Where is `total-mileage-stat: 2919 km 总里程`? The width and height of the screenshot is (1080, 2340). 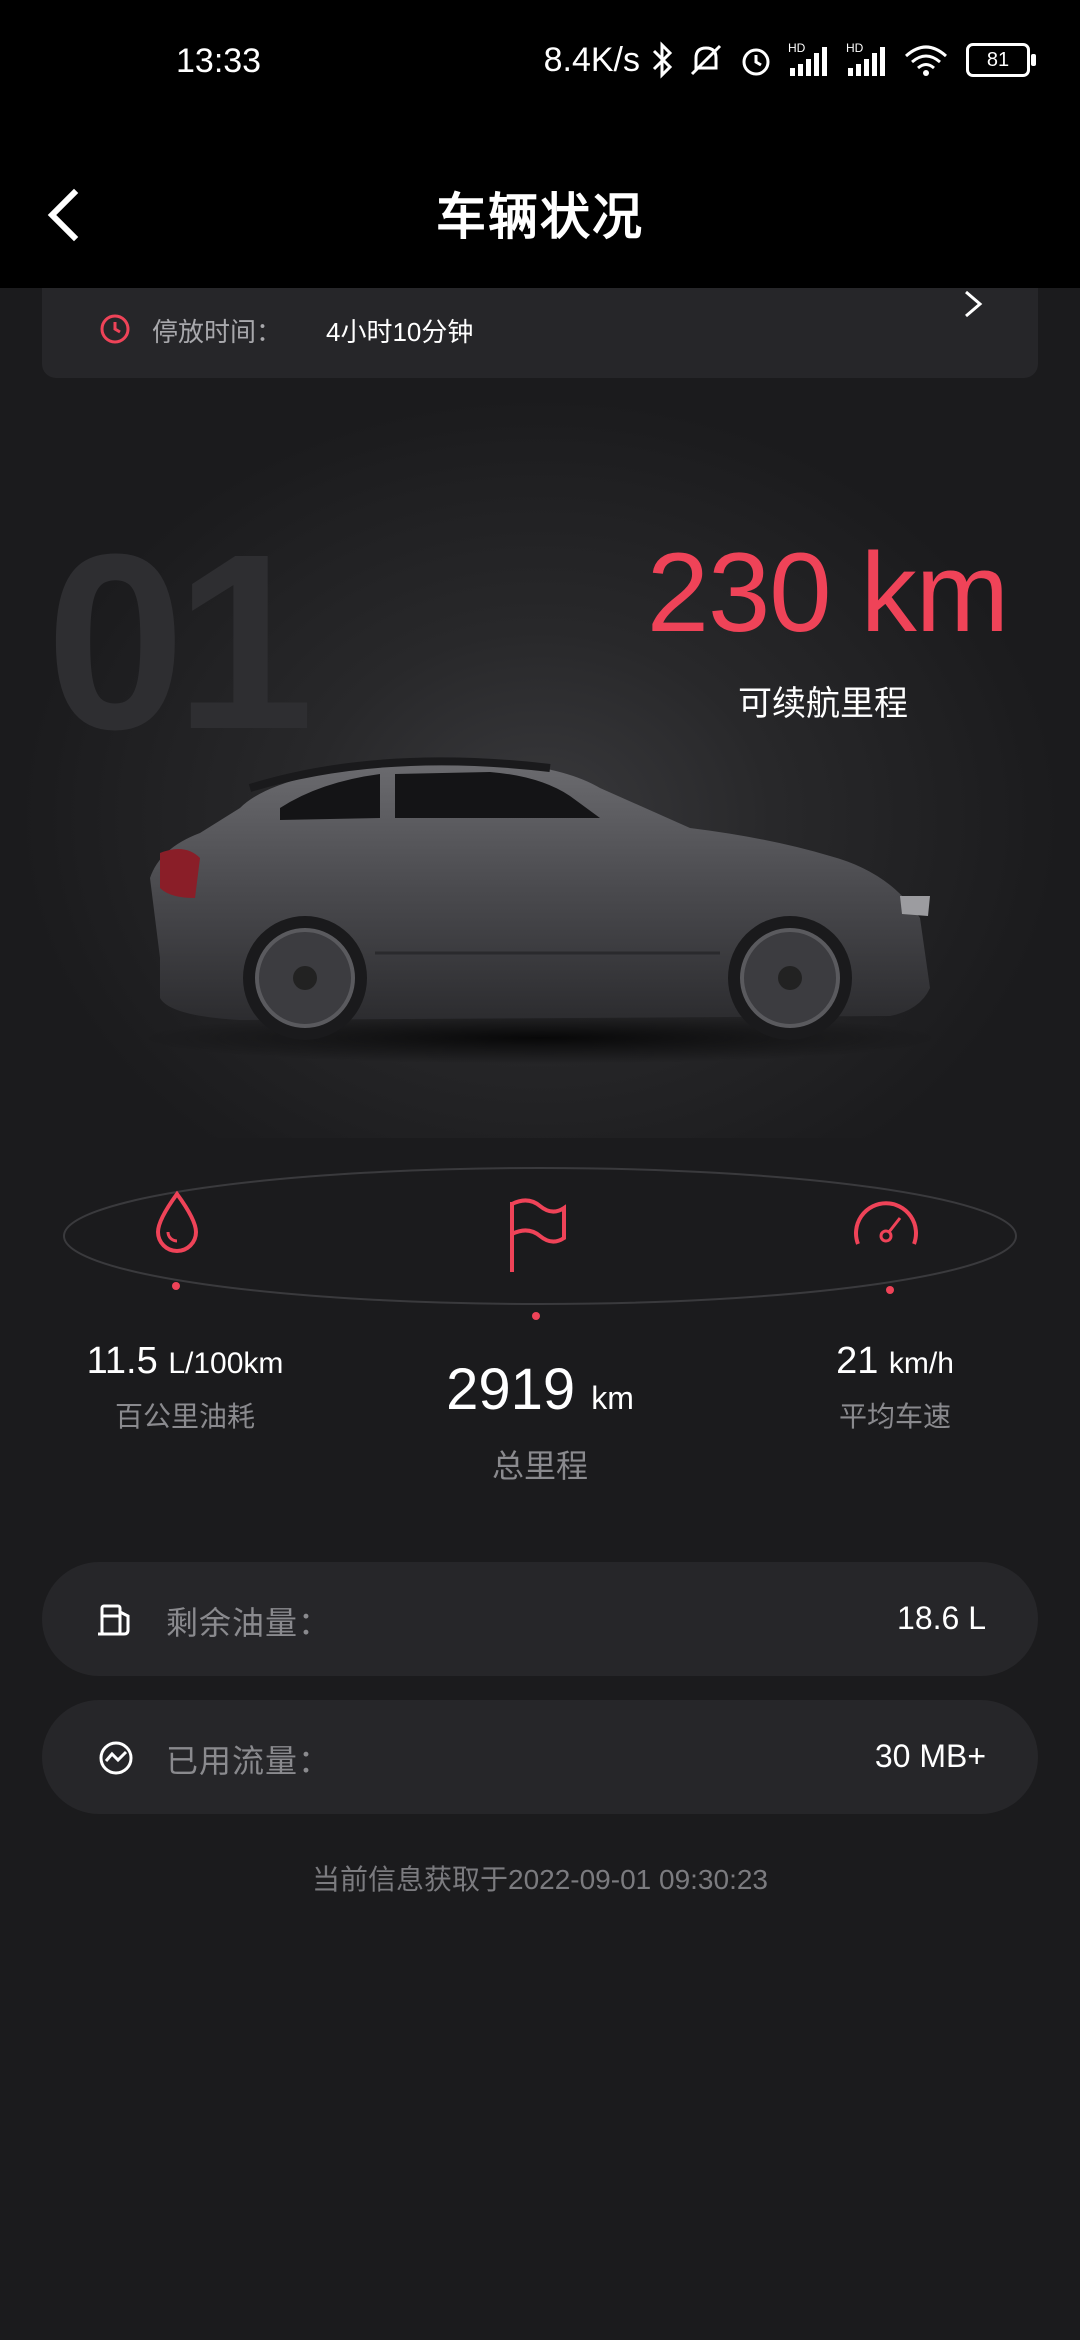
total-mileage-stat: 2919 km 总里程 is located at coordinates (540, 1421).